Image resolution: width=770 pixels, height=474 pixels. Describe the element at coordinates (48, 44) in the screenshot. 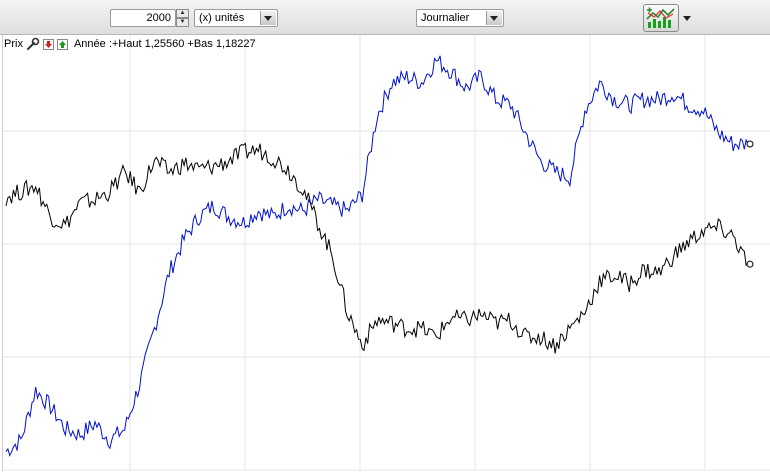

I see `arrow-down-icon` at that location.